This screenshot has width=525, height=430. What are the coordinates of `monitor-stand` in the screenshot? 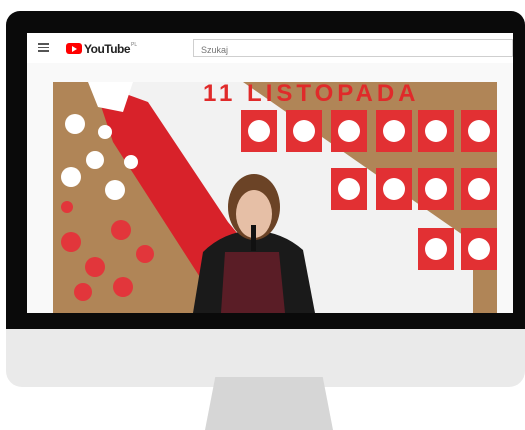 It's located at (269, 403).